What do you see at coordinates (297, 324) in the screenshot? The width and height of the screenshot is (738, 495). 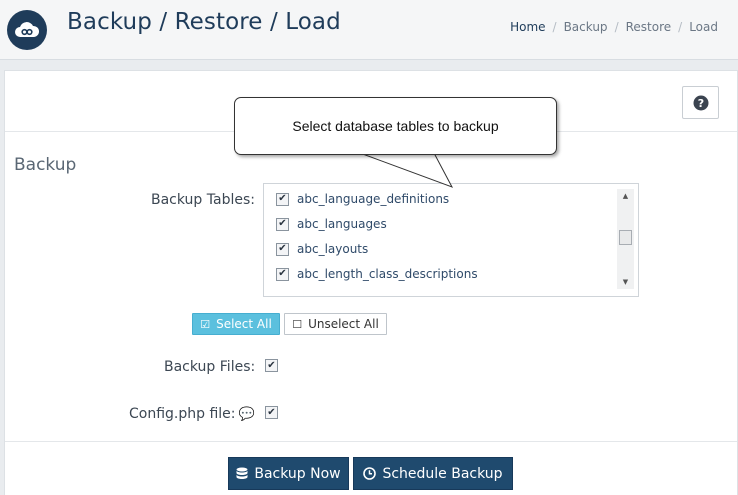 I see `square-icon: ☐` at bounding box center [297, 324].